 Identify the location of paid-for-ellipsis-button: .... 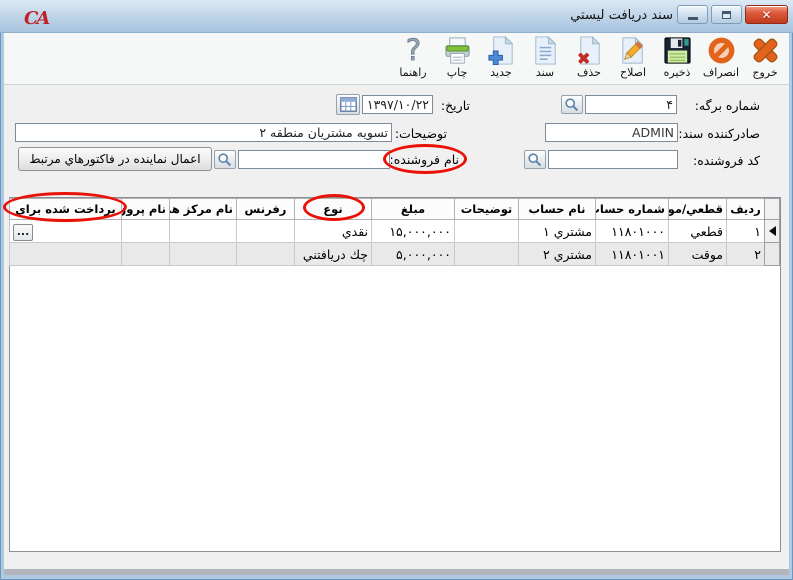
(23, 232).